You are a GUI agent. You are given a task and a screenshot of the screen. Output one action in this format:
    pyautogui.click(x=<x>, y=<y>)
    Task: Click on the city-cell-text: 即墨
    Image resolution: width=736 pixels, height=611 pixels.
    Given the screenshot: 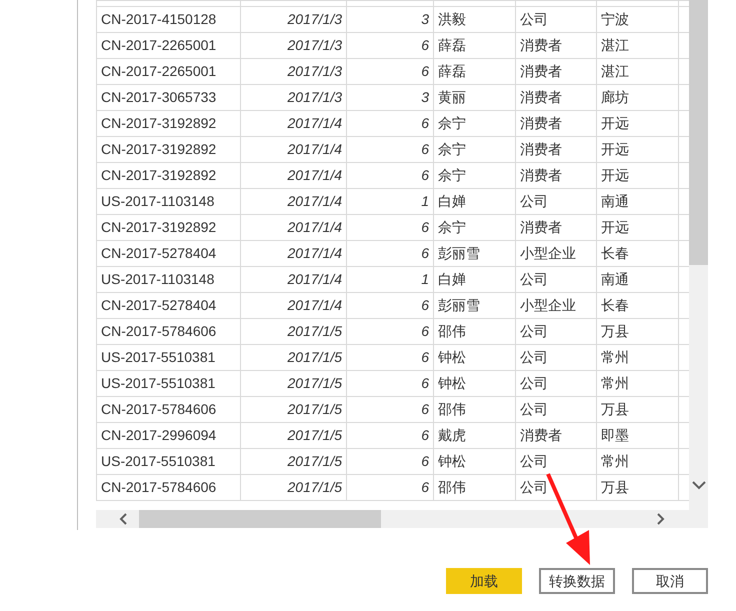 What is the action you would take?
    pyautogui.click(x=615, y=435)
    